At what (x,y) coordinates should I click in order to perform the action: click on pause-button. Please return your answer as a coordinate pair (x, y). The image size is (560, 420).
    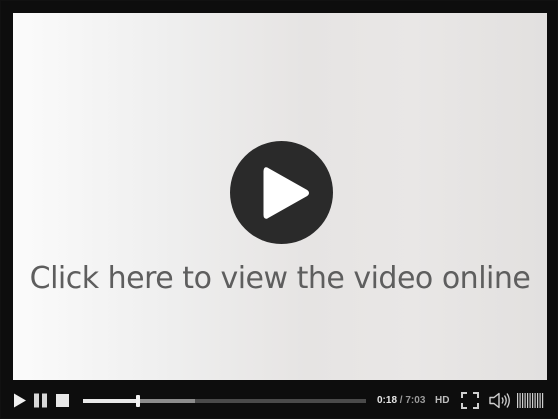
    Looking at the image, I should click on (41, 403).